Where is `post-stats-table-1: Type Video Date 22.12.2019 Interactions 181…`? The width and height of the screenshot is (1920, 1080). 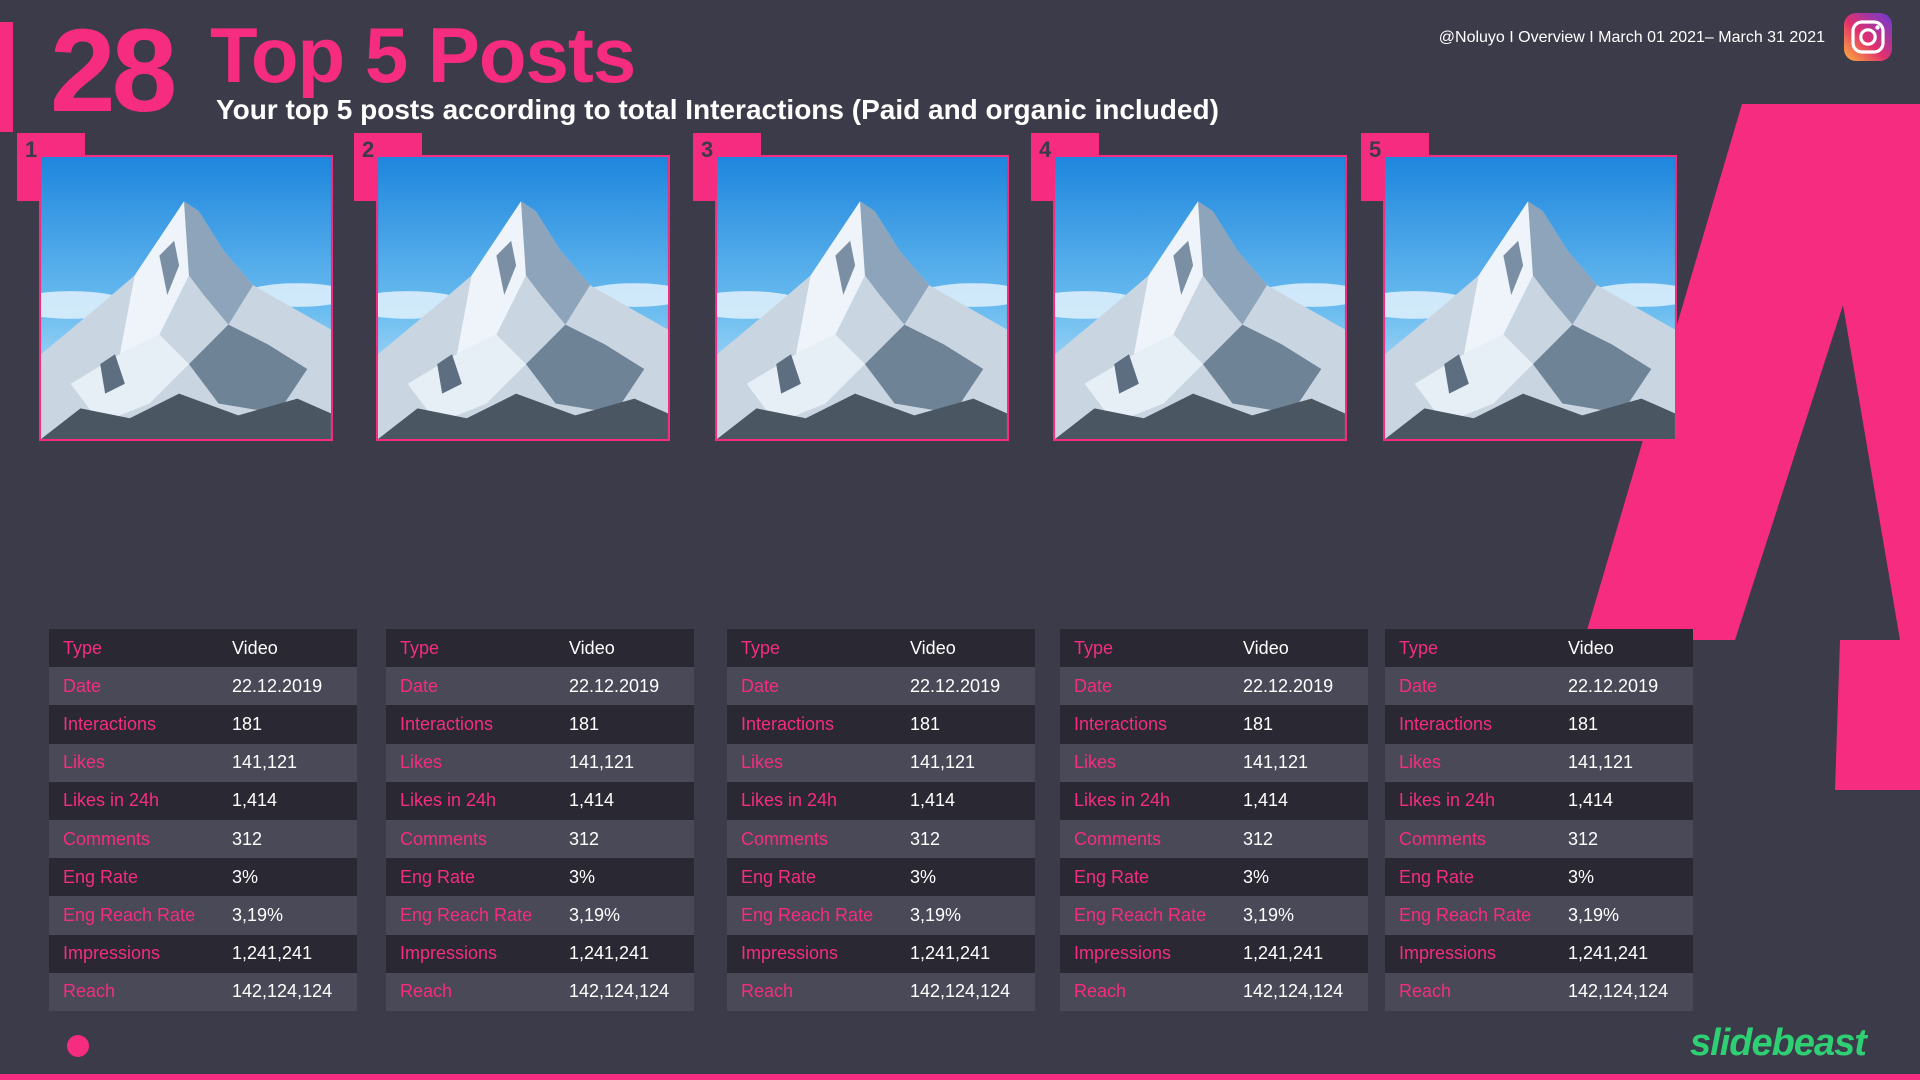
post-stats-table-1: Type Video Date 22.12.2019 Interactions 181… is located at coordinates (203, 820).